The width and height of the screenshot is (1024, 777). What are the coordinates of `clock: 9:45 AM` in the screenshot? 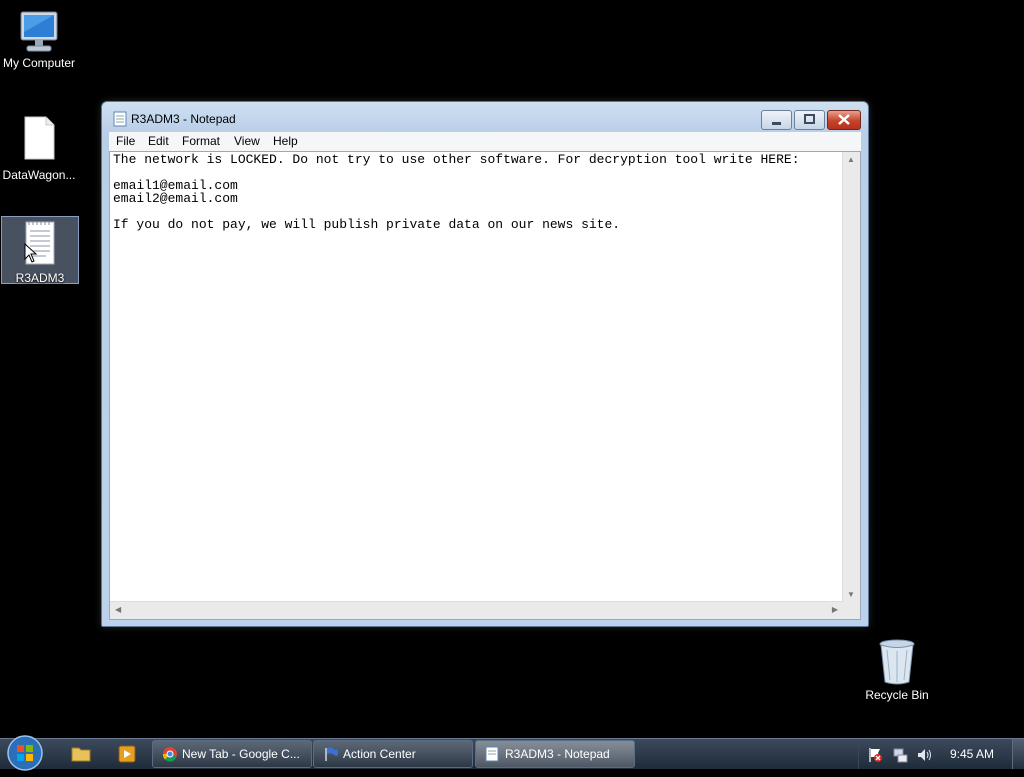 It's located at (972, 754).